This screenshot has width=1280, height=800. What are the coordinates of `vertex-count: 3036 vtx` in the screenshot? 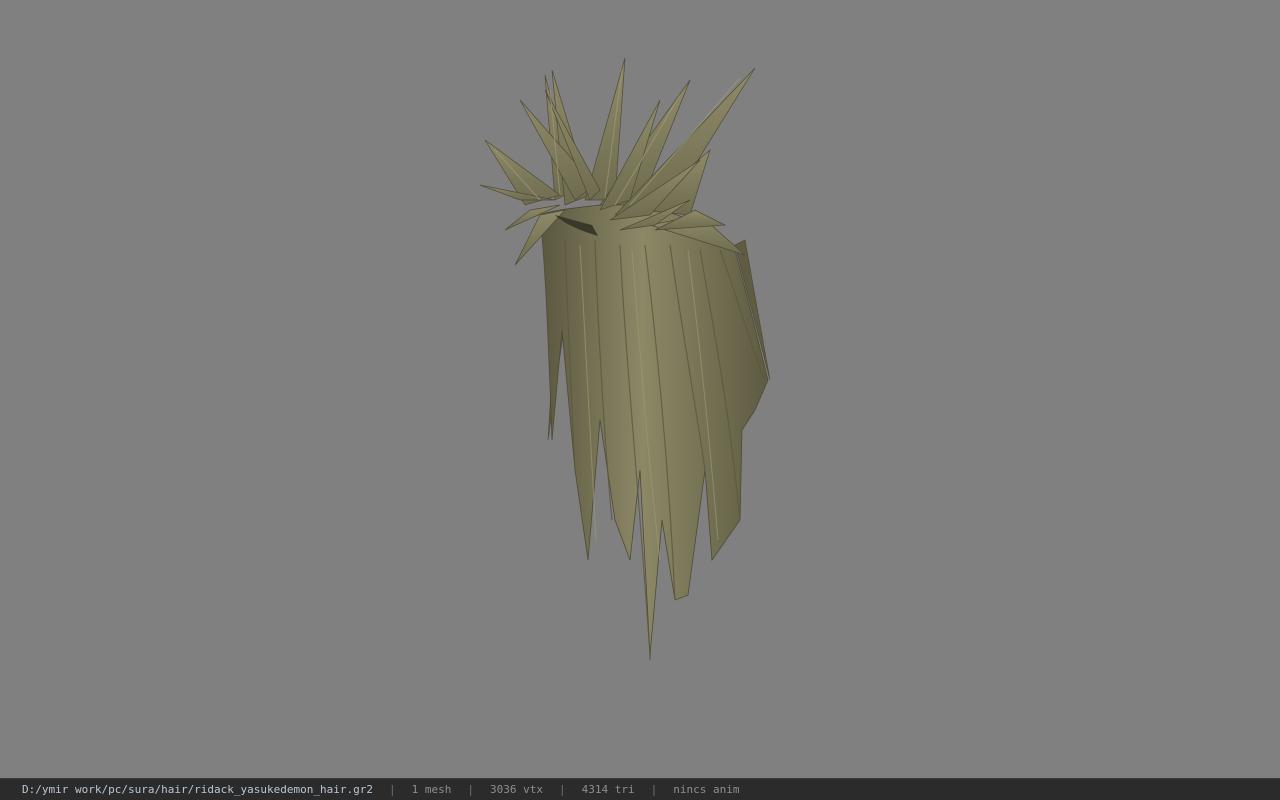 It's located at (516, 789).